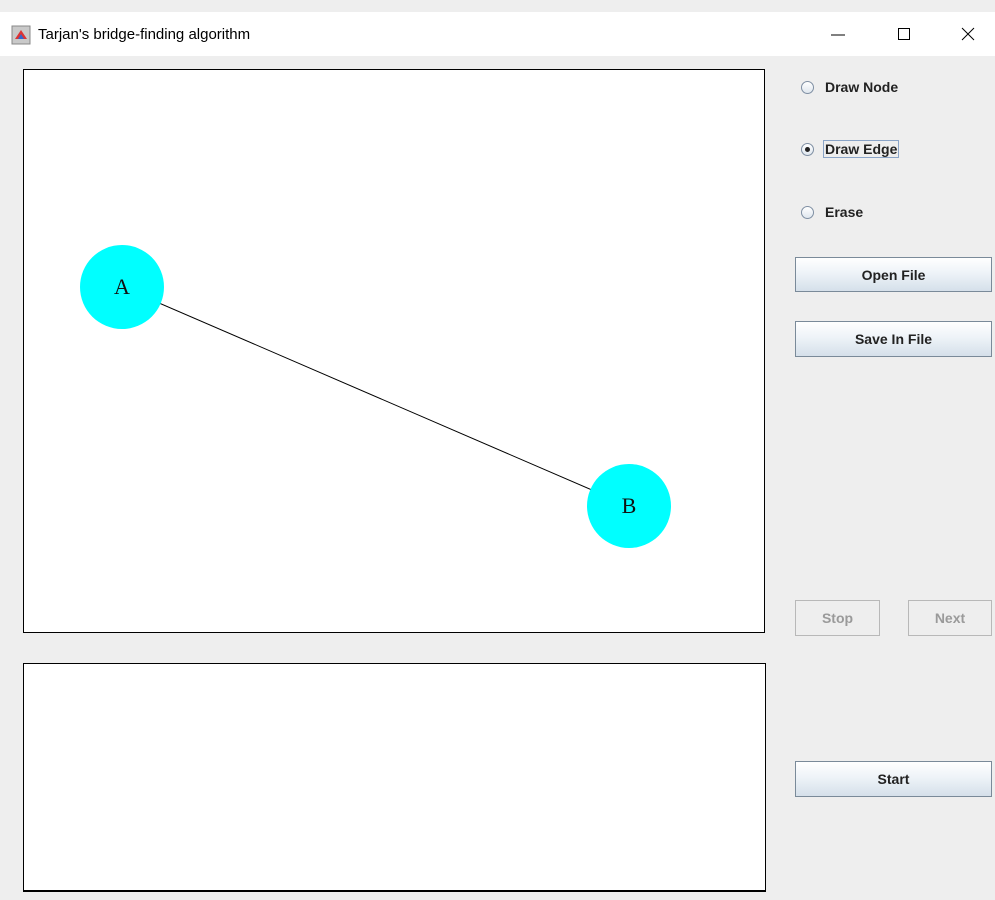 The image size is (995, 900). What do you see at coordinates (950, 618) in the screenshot?
I see `next-button: Next` at bounding box center [950, 618].